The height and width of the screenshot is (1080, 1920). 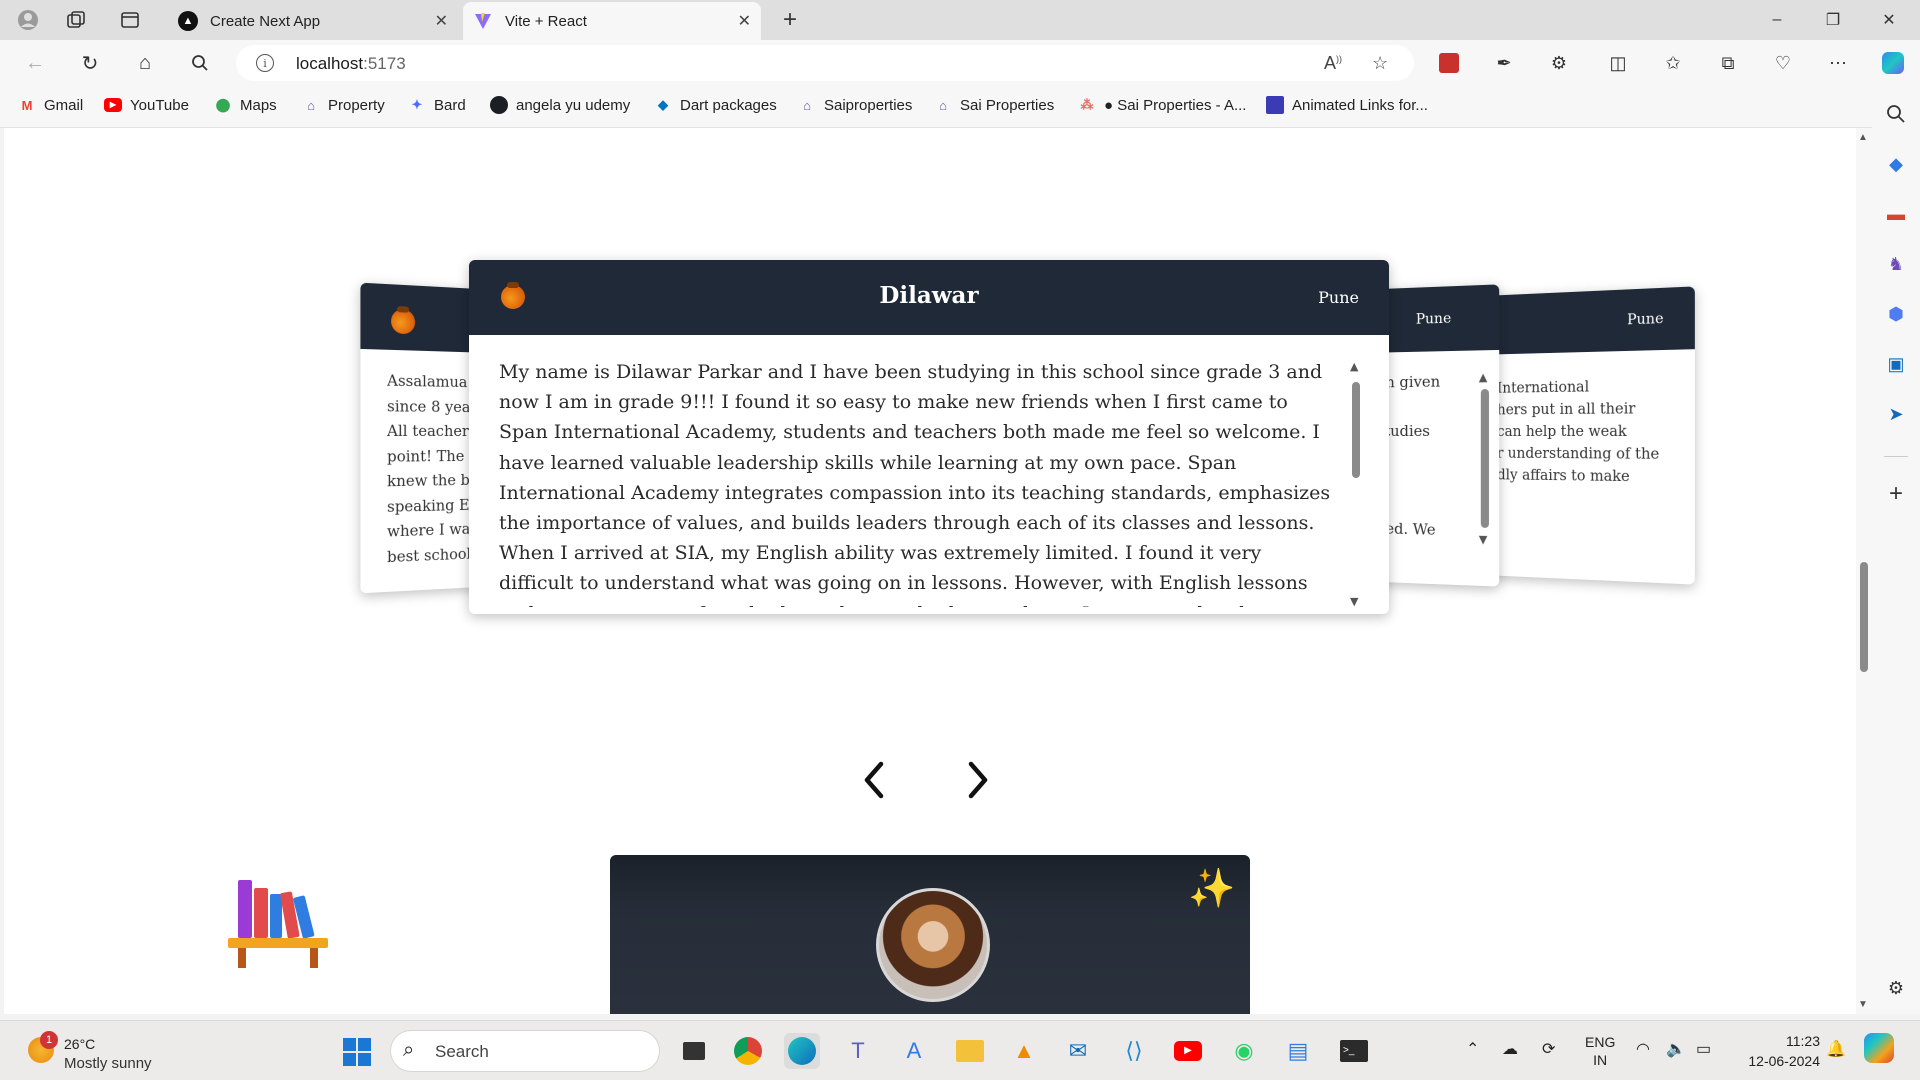 What do you see at coordinates (802, 1051) in the screenshot?
I see `edge-icon` at bounding box center [802, 1051].